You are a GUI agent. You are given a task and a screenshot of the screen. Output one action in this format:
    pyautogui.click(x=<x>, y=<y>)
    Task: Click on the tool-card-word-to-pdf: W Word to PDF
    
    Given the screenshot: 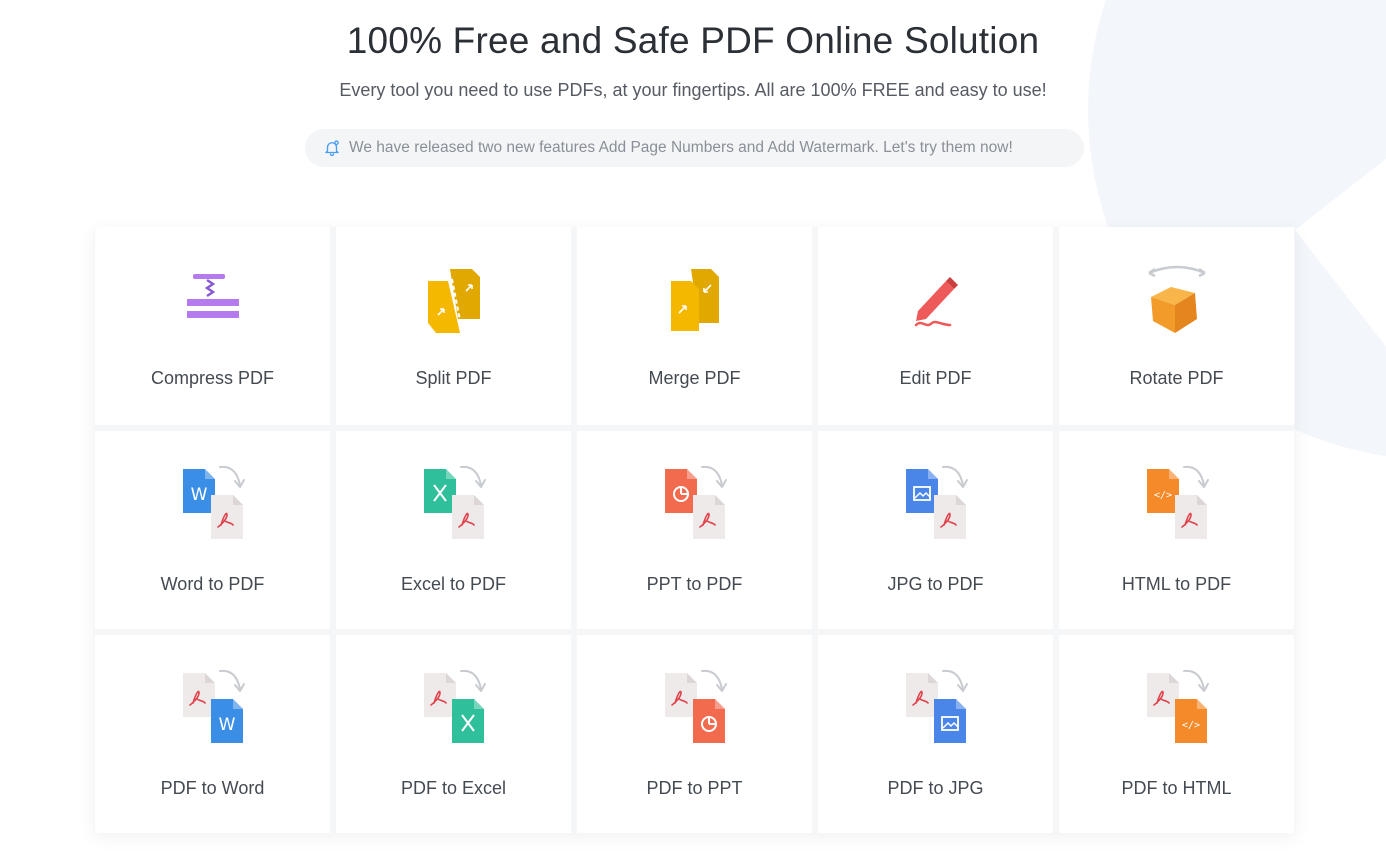 What is the action you would take?
    pyautogui.click(x=212, y=530)
    